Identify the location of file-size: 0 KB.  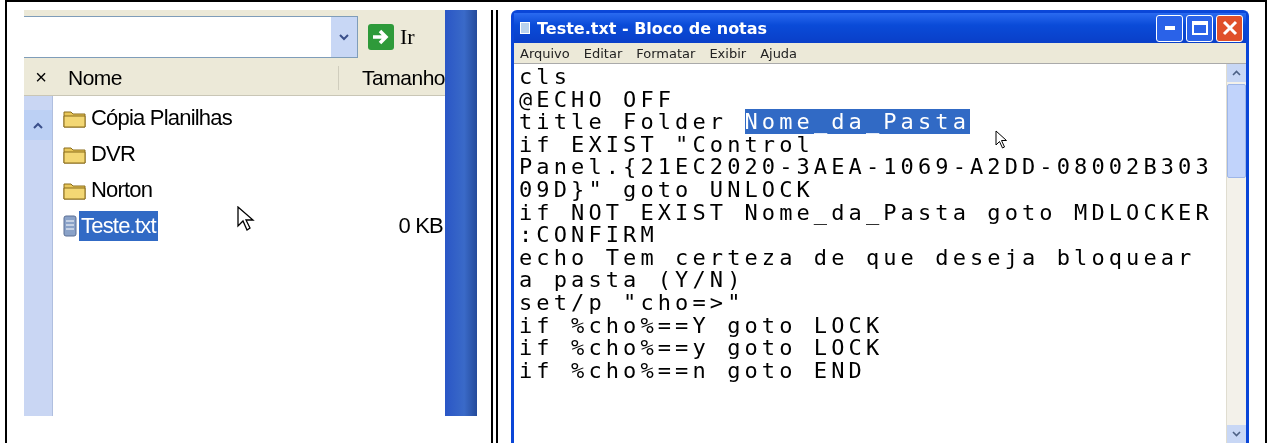
(421, 226).